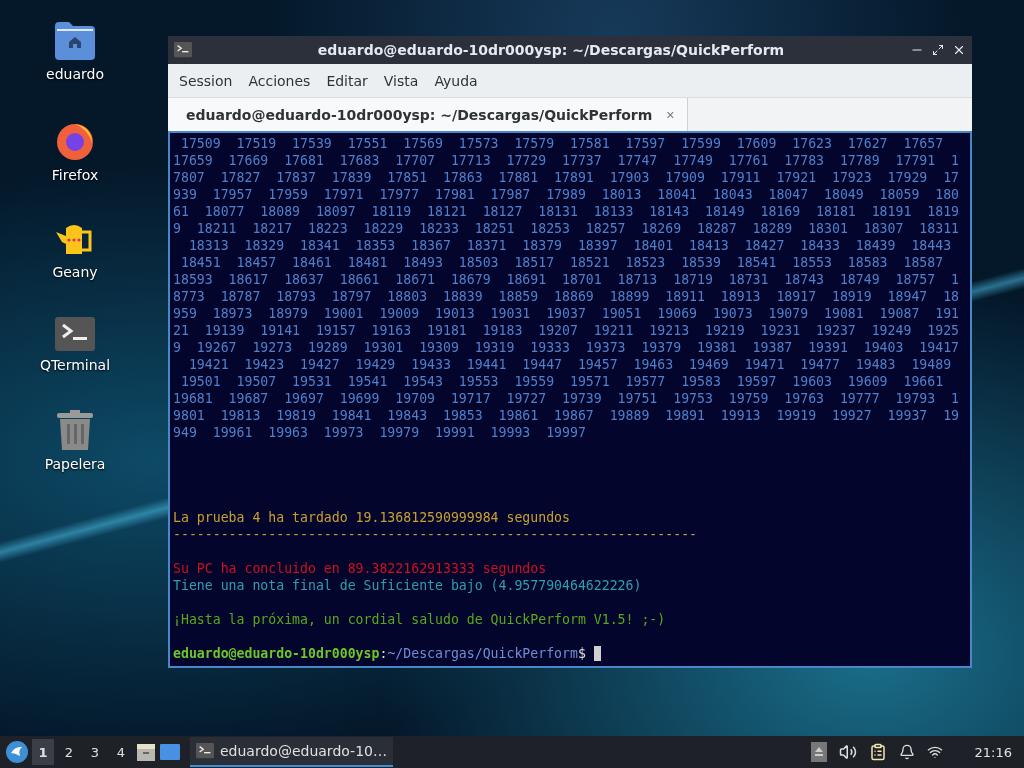  I want to click on menu-item: Acciones, so click(279, 80).